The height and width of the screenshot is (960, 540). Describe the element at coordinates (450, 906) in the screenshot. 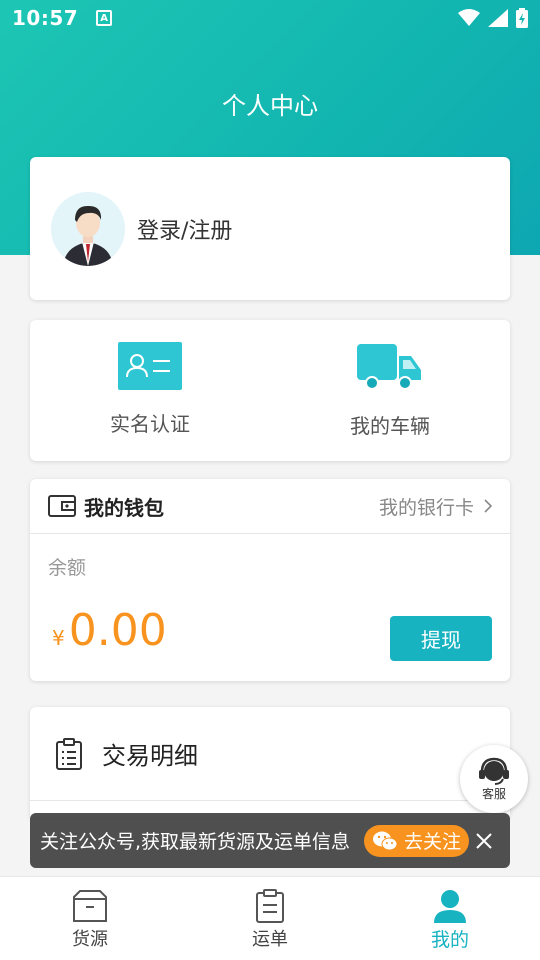

I see `person-icon` at that location.